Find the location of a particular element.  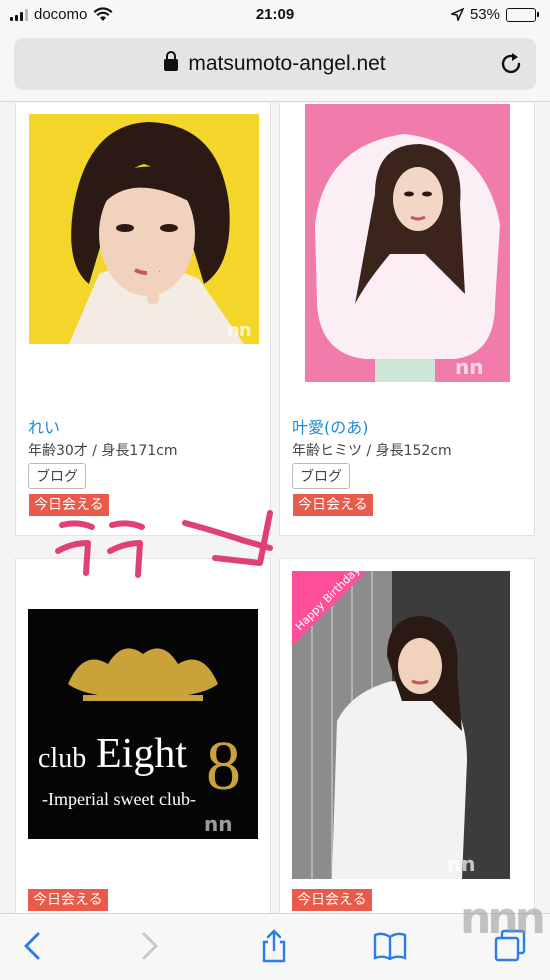

cast-photo-birthday: Happy Birthday nn is located at coordinates (401, 725).